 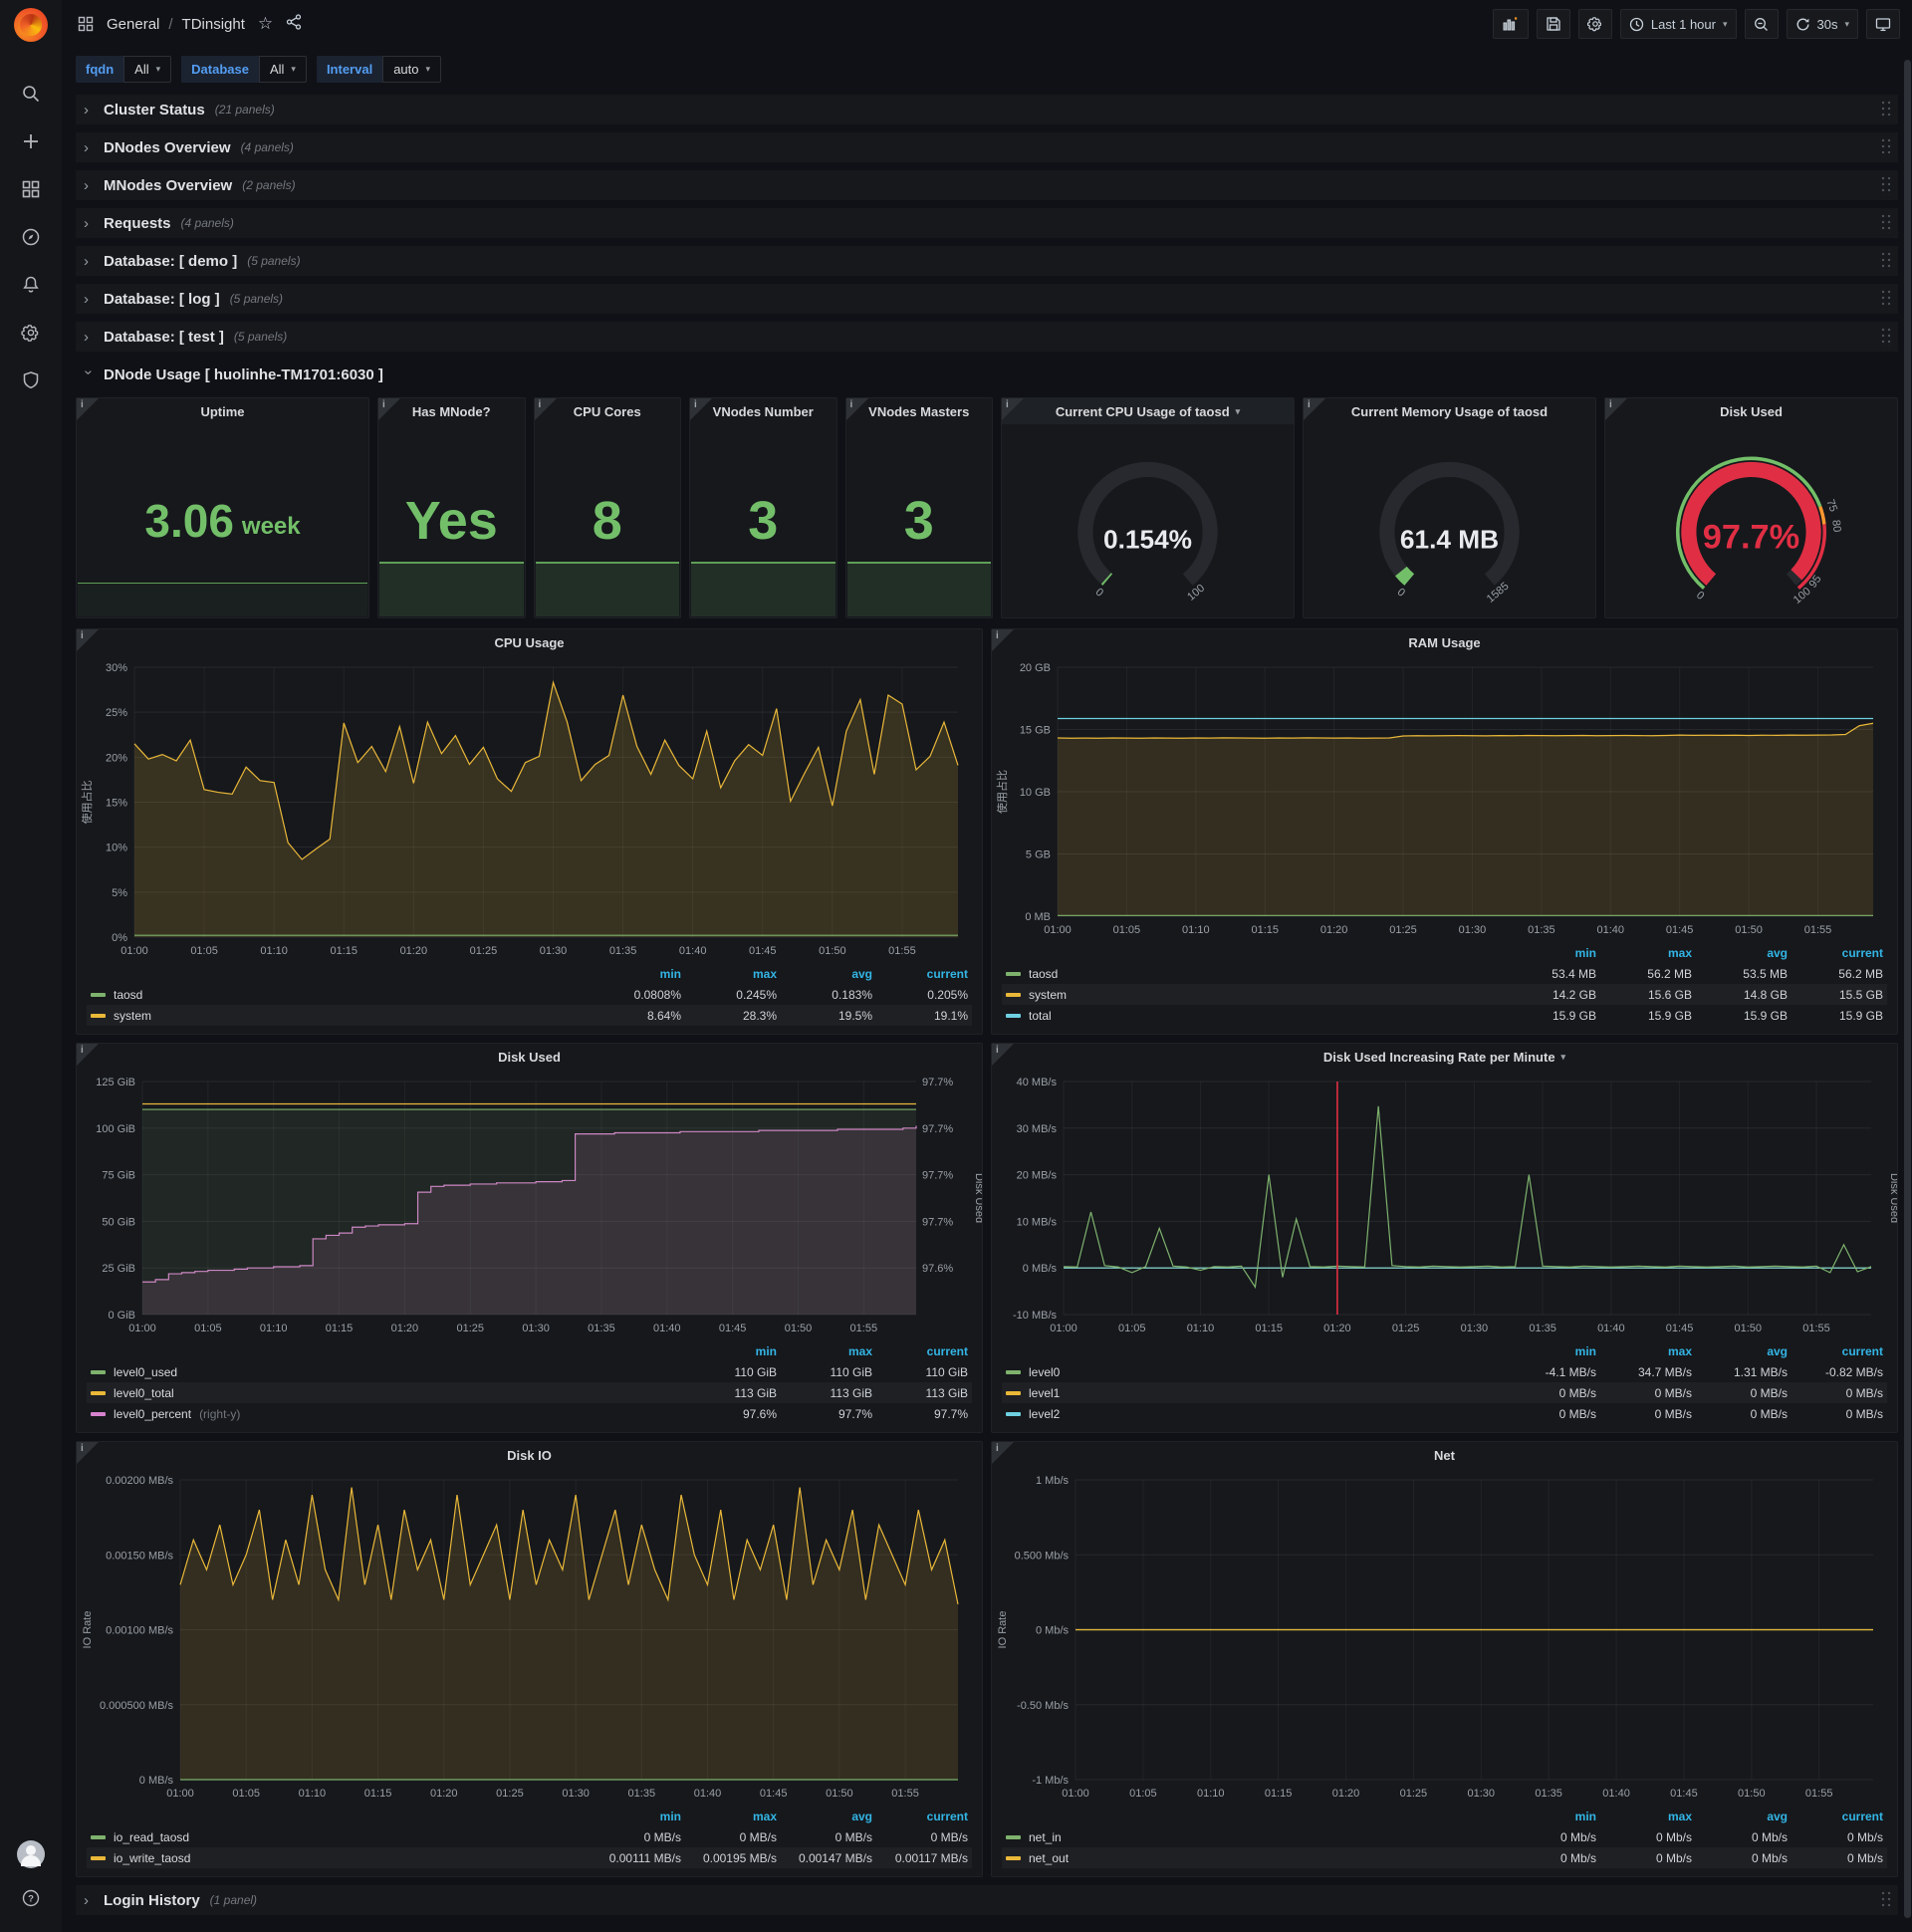 I want to click on variable-value-dropdown: auto ▾, so click(x=412, y=69).